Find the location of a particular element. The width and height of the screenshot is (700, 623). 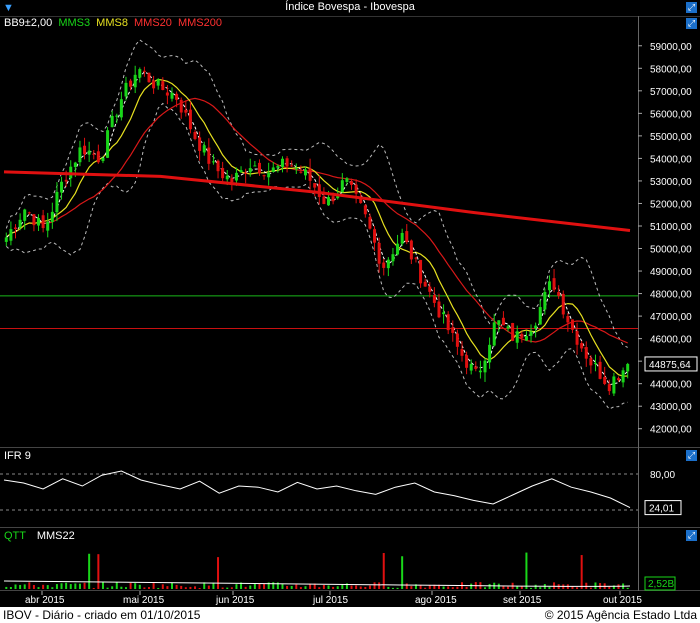

volume-legend: QTT MMS22 is located at coordinates (39, 536).